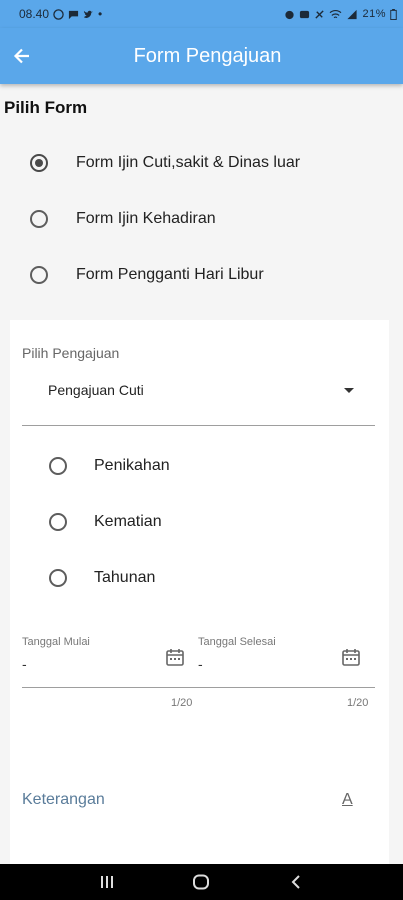  Describe the element at coordinates (349, 390) in the screenshot. I see `dropdown-arrow-icon` at that location.